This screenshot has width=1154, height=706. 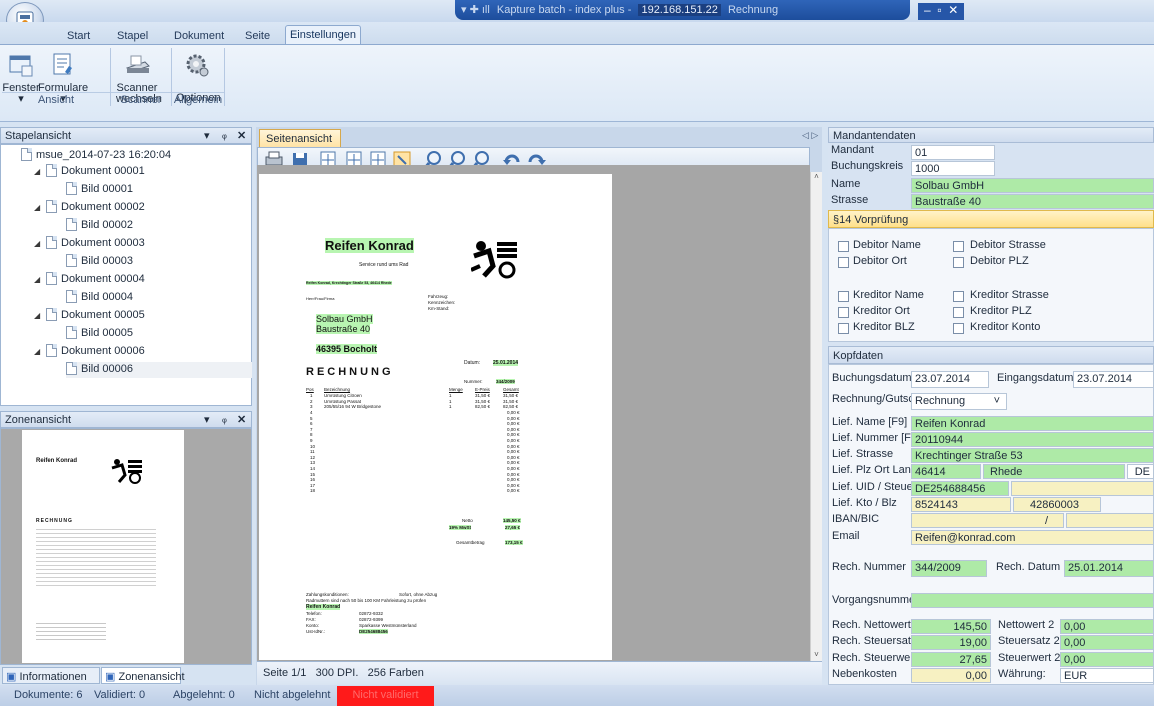 What do you see at coordinates (816, 654) in the screenshot?
I see `scroll-down-icon: ˅` at bounding box center [816, 654].